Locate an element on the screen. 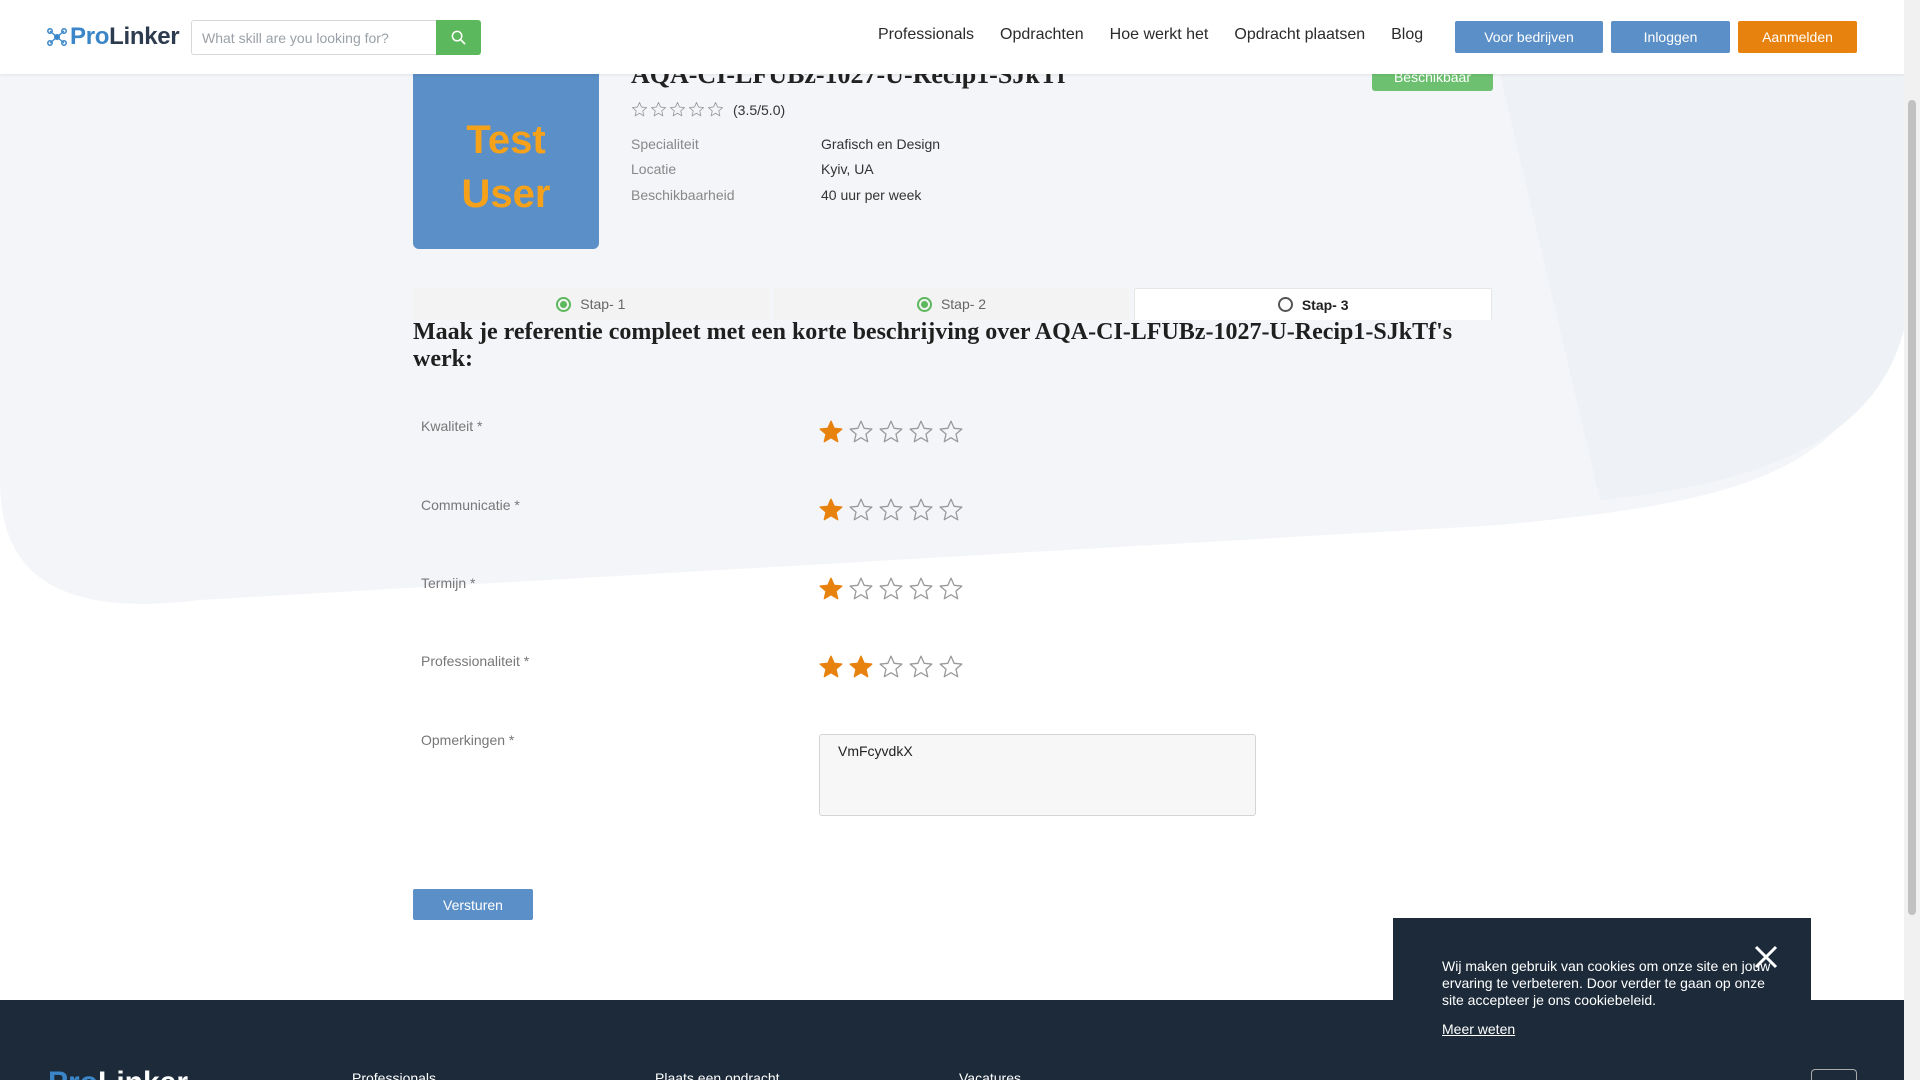 This screenshot has width=1920, height=1080. step-tabs: Stap- 1 Stap- 2 Stap- 3 is located at coordinates (953, 304).